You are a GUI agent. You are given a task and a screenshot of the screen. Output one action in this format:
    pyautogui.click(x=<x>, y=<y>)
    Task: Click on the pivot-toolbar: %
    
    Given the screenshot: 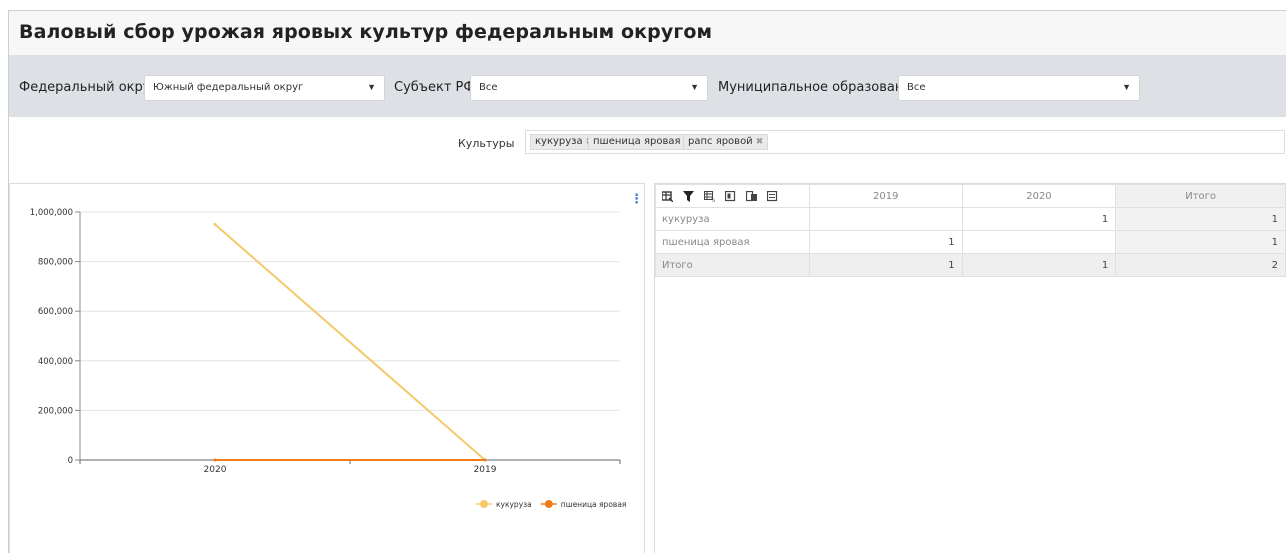 What is the action you would take?
    pyautogui.click(x=732, y=196)
    